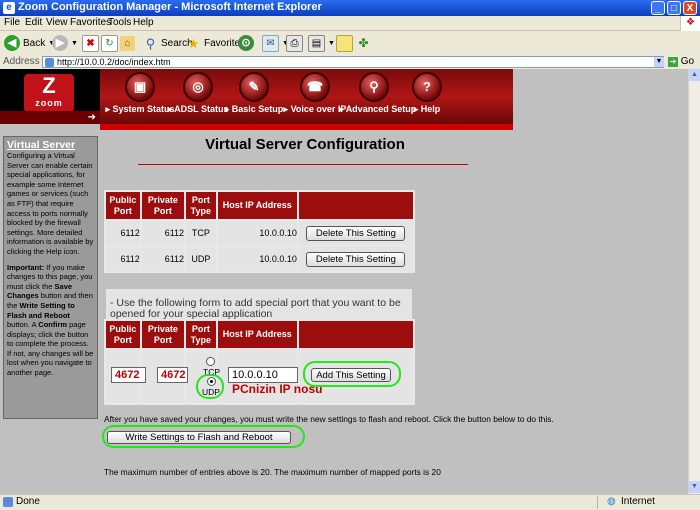 This screenshot has width=700, height=510. I want to click on edit-icon: ▤, so click(316, 43).